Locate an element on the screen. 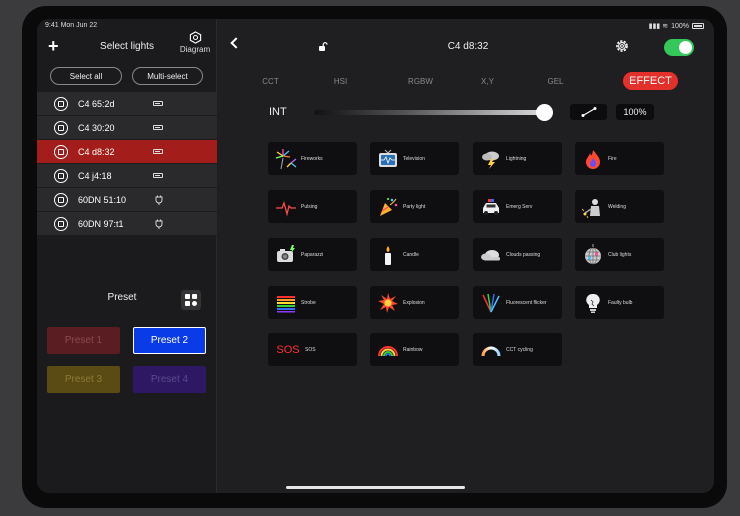  effect-fluorescent-flicker-button: Fluorescent flicker is located at coordinates (517, 302).